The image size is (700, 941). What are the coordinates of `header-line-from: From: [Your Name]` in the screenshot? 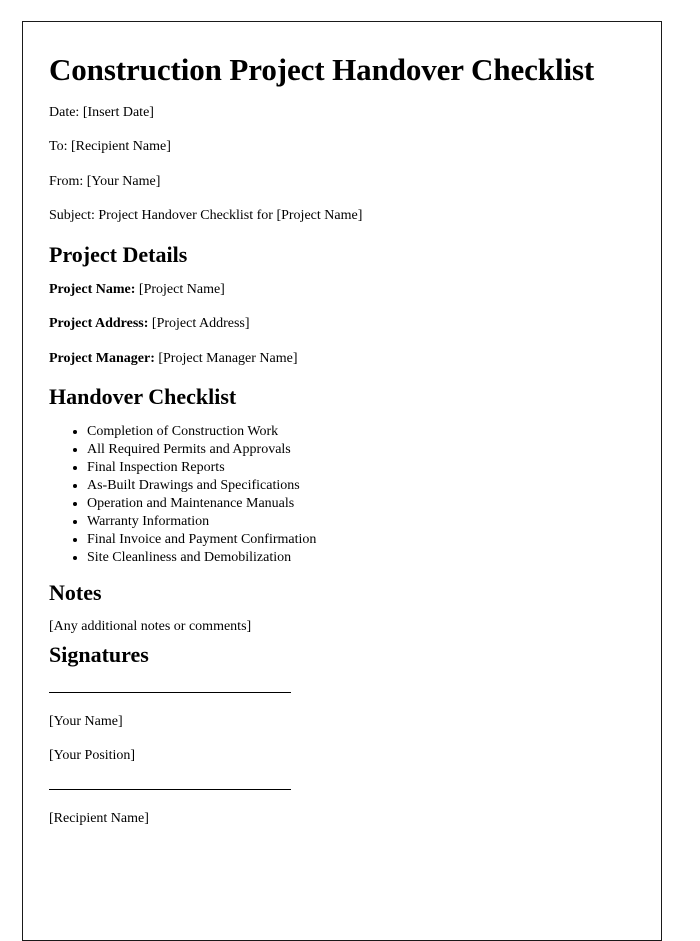 It's located at (105, 181).